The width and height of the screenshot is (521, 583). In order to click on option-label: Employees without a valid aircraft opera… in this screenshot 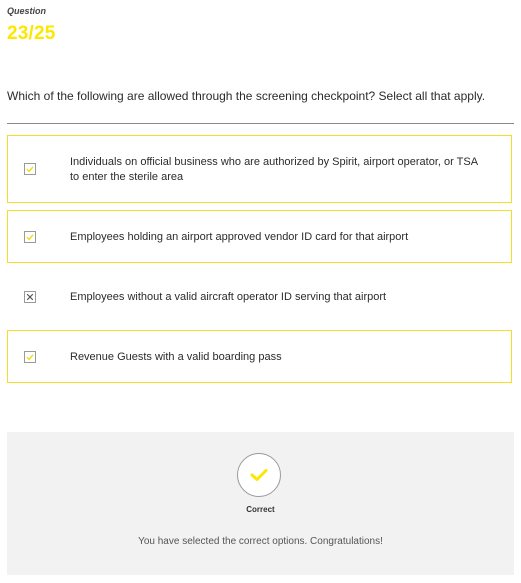, I will do `click(228, 297)`.